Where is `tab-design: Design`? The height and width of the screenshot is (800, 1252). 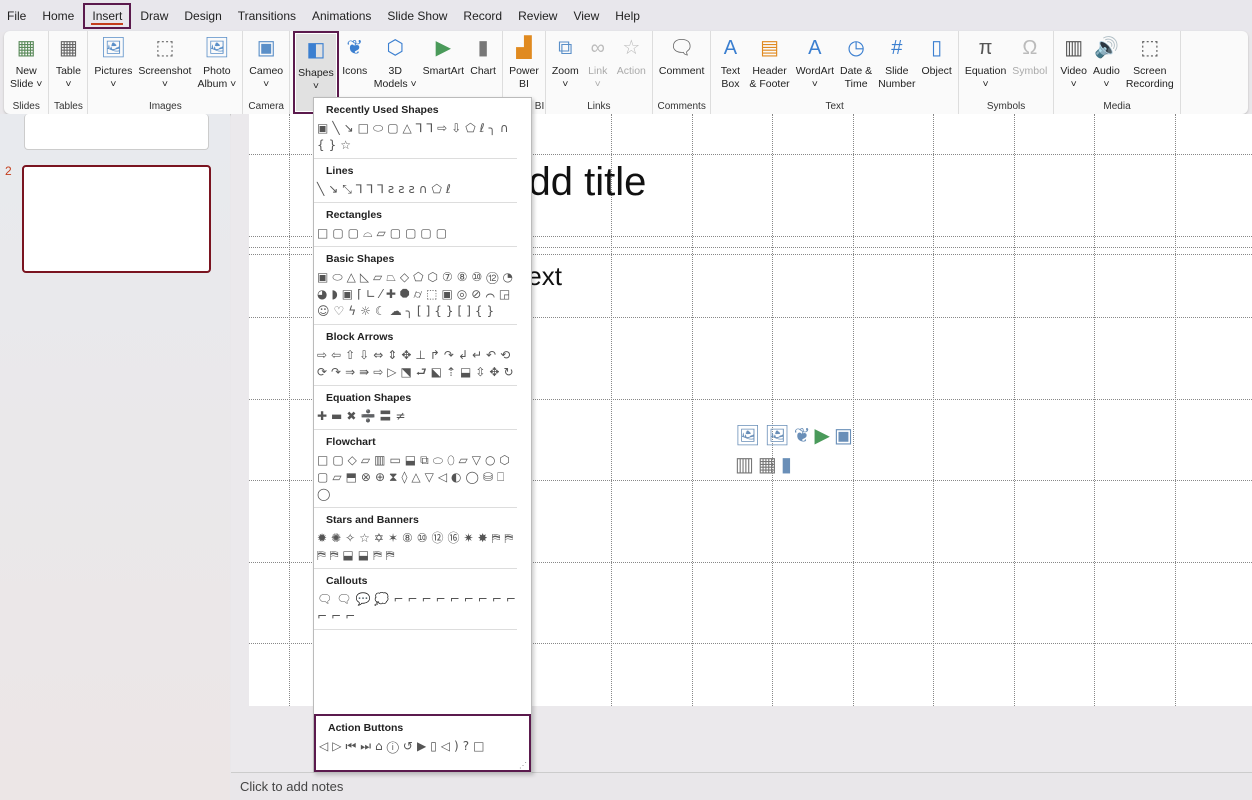
tab-design: Design is located at coordinates (202, 16).